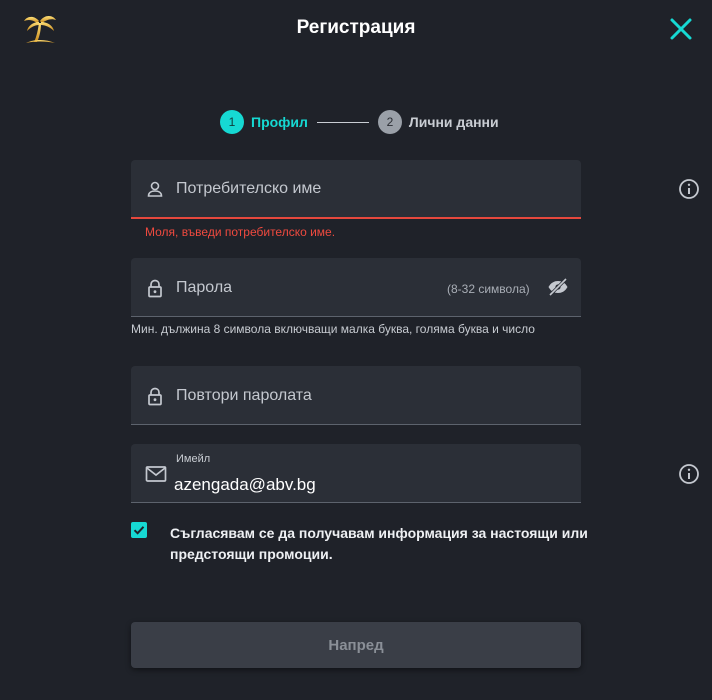  I want to click on step-1-number: 1, so click(232, 122).